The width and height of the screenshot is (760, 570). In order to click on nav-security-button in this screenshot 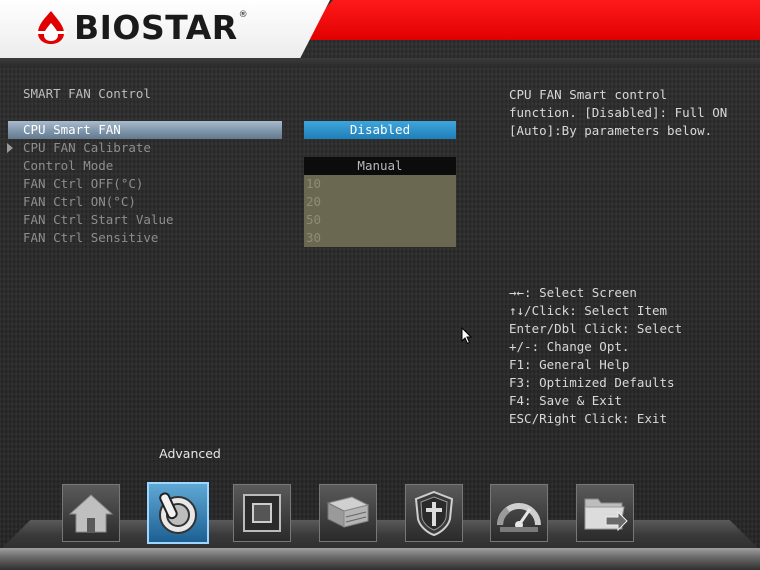, I will do `click(434, 513)`.